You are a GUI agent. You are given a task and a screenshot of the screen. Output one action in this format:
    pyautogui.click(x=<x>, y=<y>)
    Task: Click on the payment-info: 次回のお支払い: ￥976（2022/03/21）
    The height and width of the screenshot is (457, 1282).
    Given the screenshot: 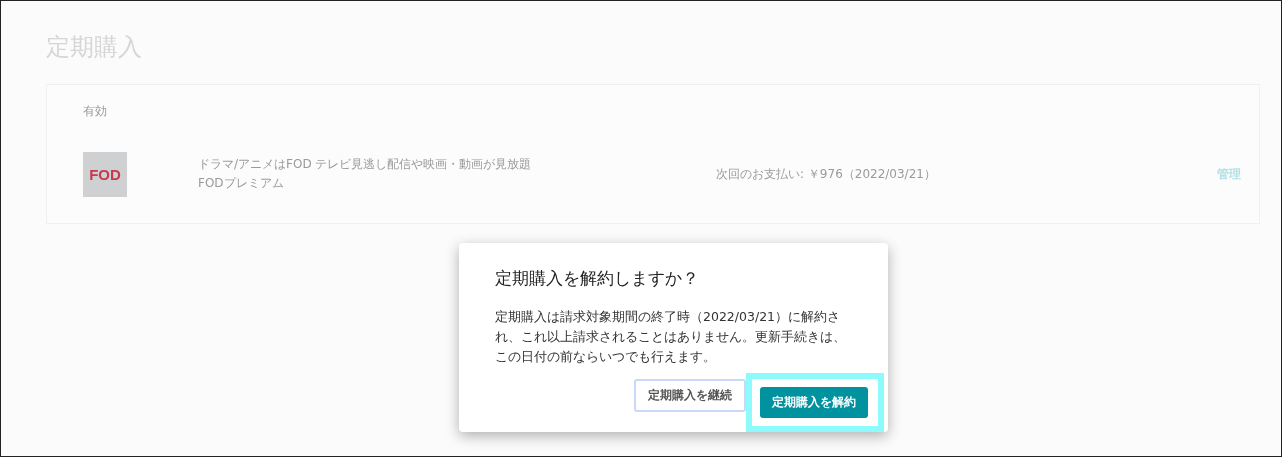 What is the action you would take?
    pyautogui.click(x=826, y=174)
    